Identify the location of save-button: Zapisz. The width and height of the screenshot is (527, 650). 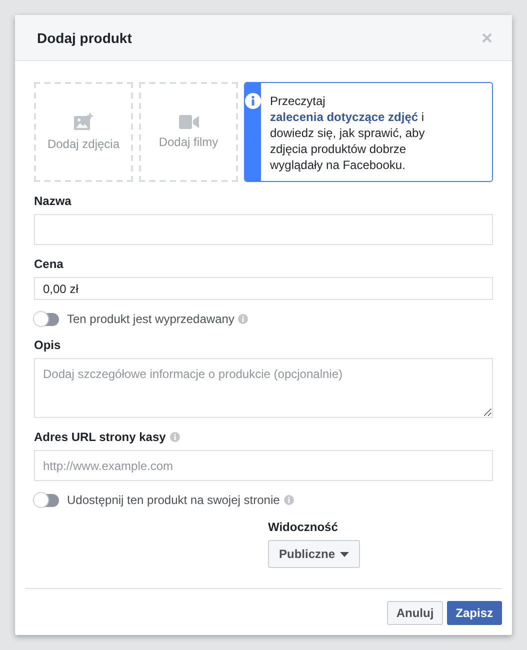
(474, 613).